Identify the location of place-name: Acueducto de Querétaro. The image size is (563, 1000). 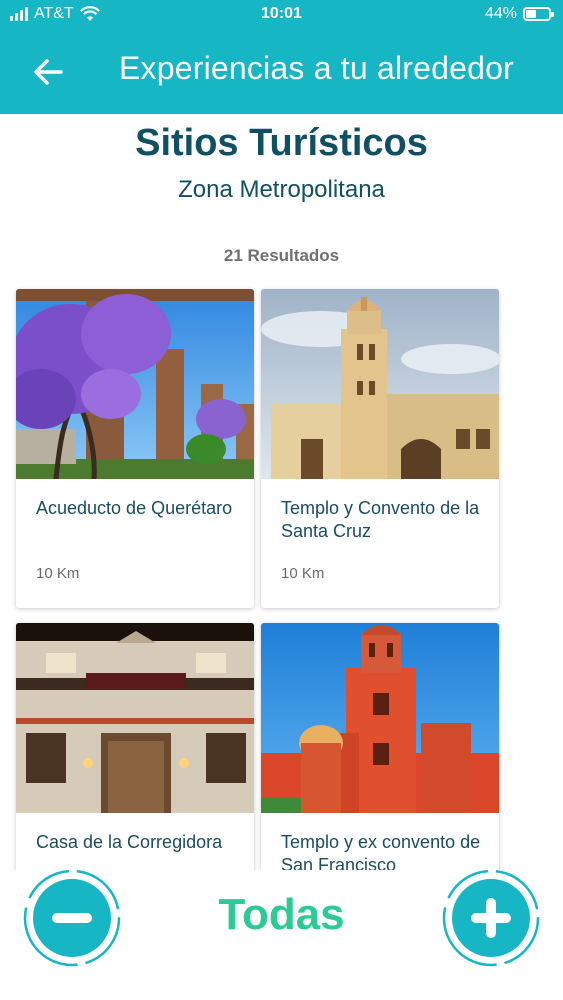
(134, 508).